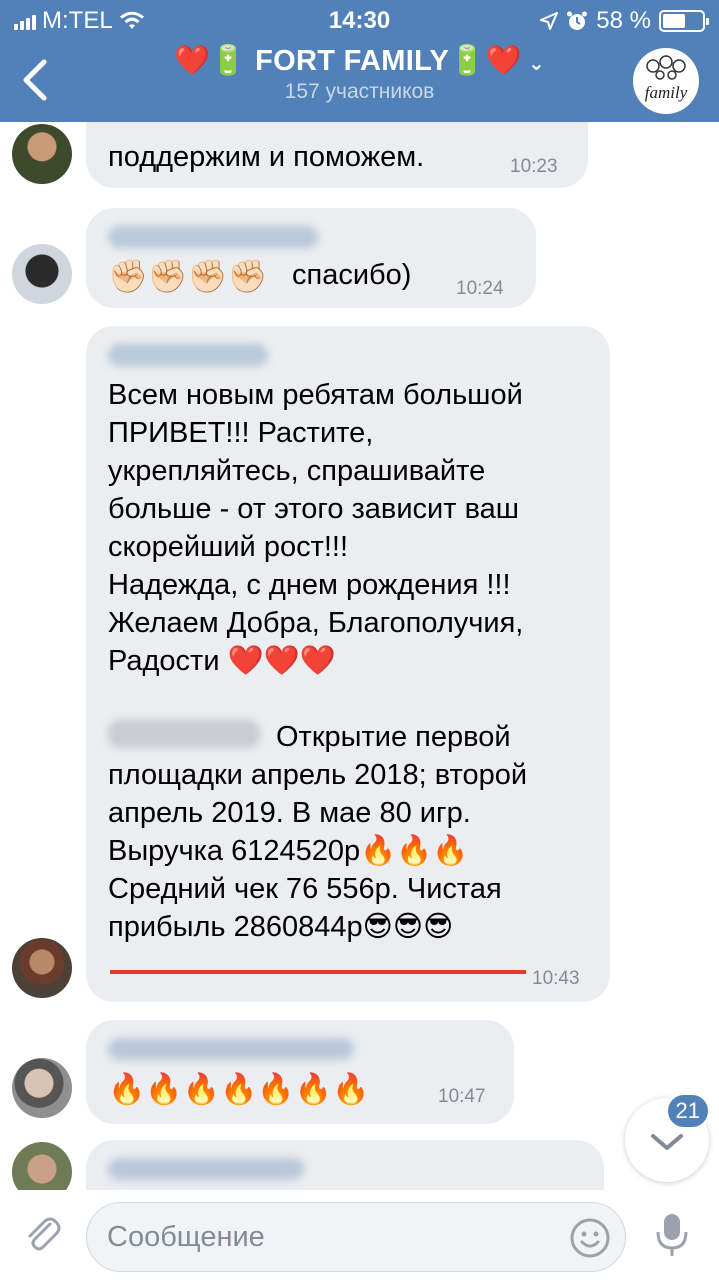 This screenshot has height=1280, width=719. I want to click on attach-icon, so click(42, 1234).